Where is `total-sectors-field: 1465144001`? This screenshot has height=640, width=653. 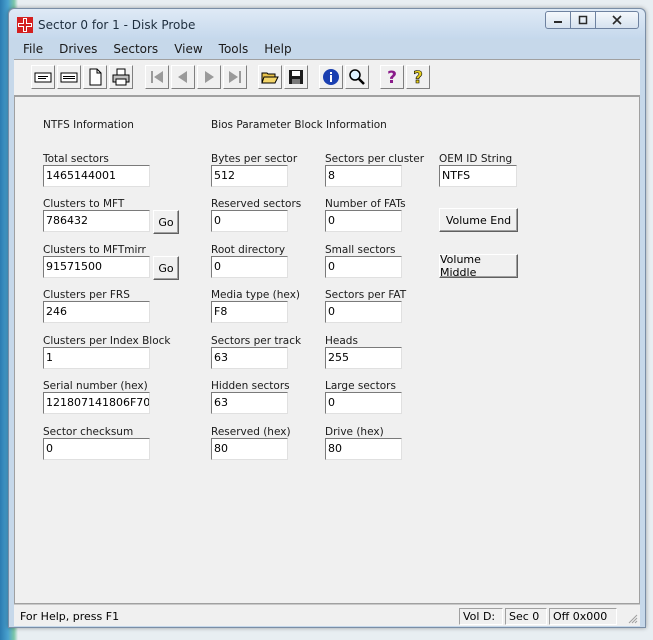 total-sectors-field: 1465144001 is located at coordinates (96, 176).